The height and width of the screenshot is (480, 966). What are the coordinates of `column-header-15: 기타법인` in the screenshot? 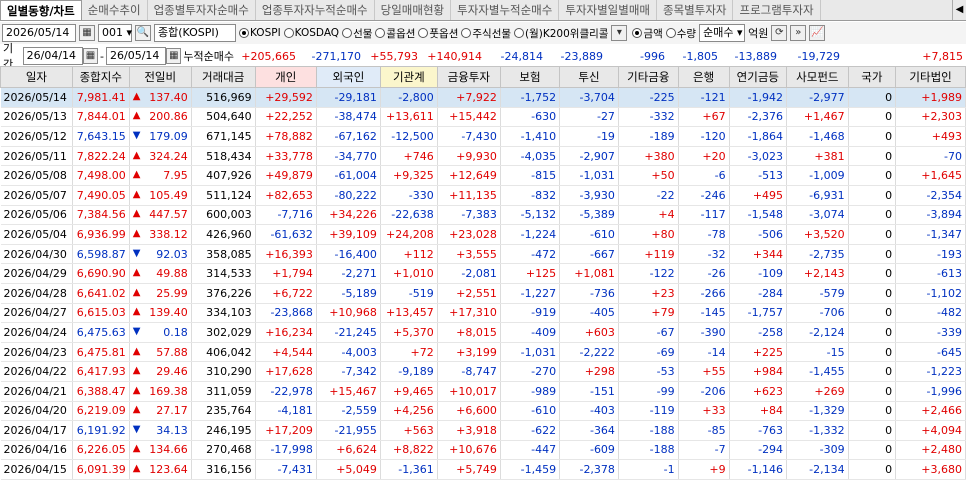 It's located at (930, 77).